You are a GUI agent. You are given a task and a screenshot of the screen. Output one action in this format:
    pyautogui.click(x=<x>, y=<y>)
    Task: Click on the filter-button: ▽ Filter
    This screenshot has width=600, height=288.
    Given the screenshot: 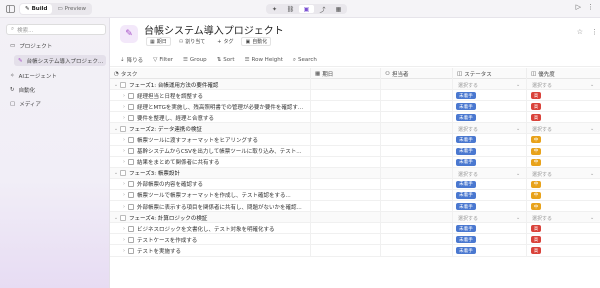 What is the action you would take?
    pyautogui.click(x=163, y=60)
    